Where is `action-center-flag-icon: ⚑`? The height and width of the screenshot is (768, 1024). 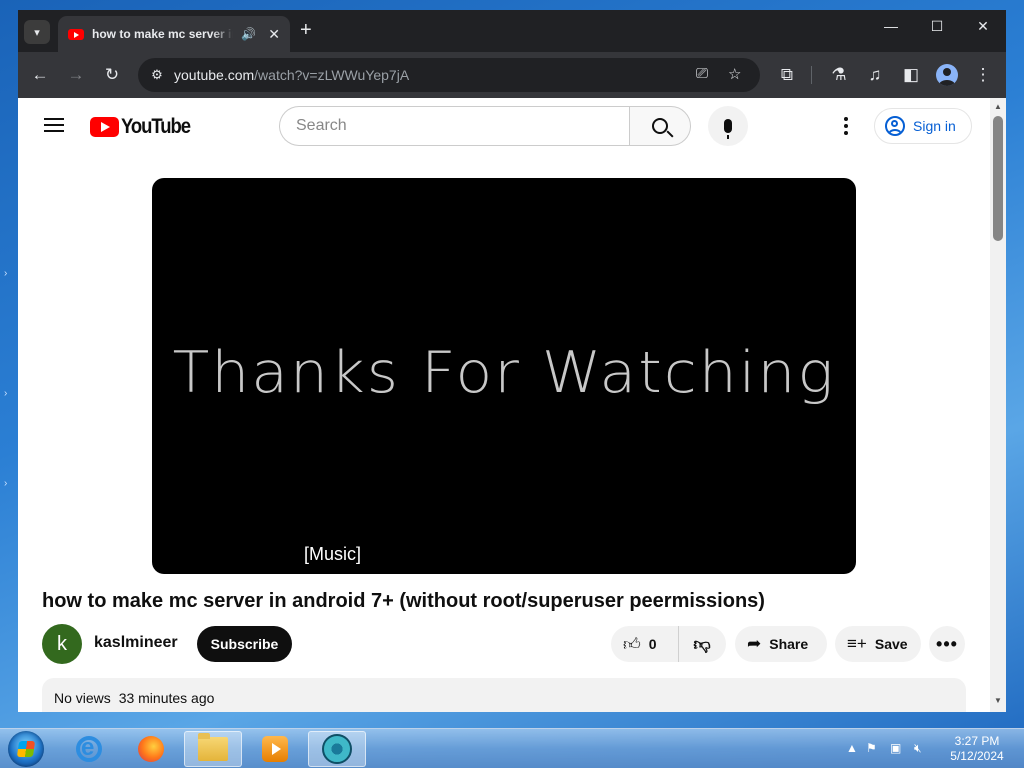
action-center-flag-icon: ⚑ is located at coordinates (871, 748).